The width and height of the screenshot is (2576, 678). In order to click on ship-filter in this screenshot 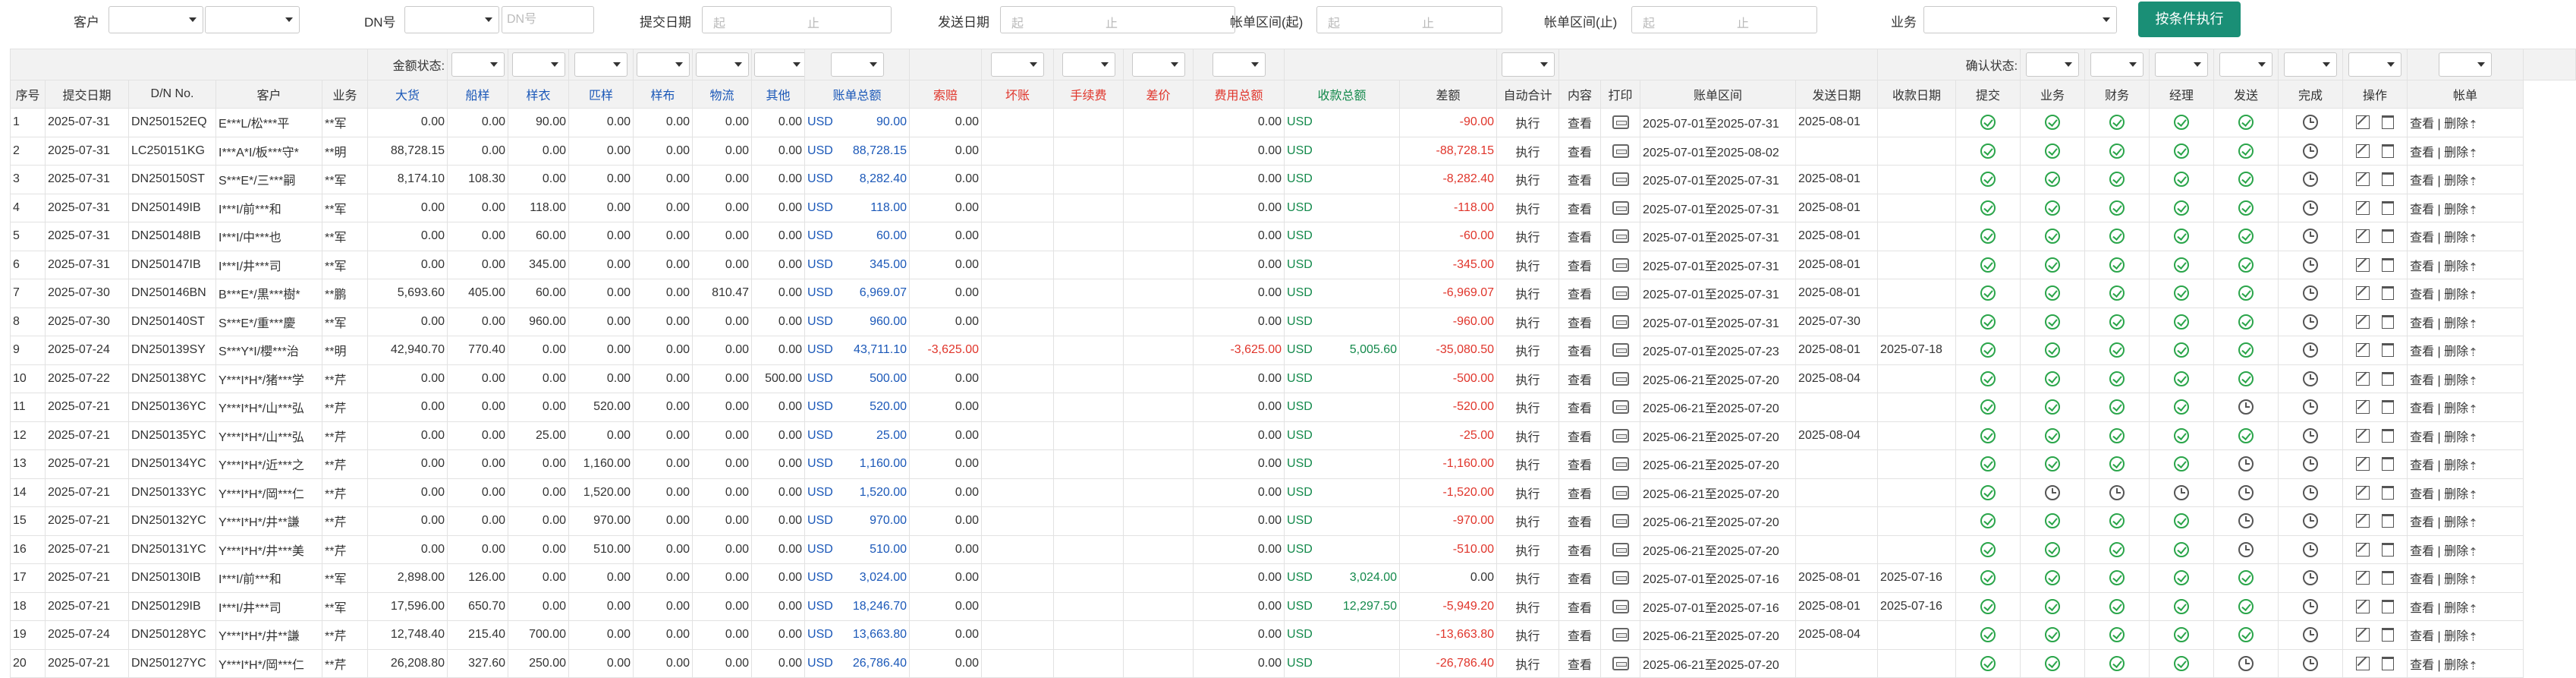, I will do `click(538, 64)`.